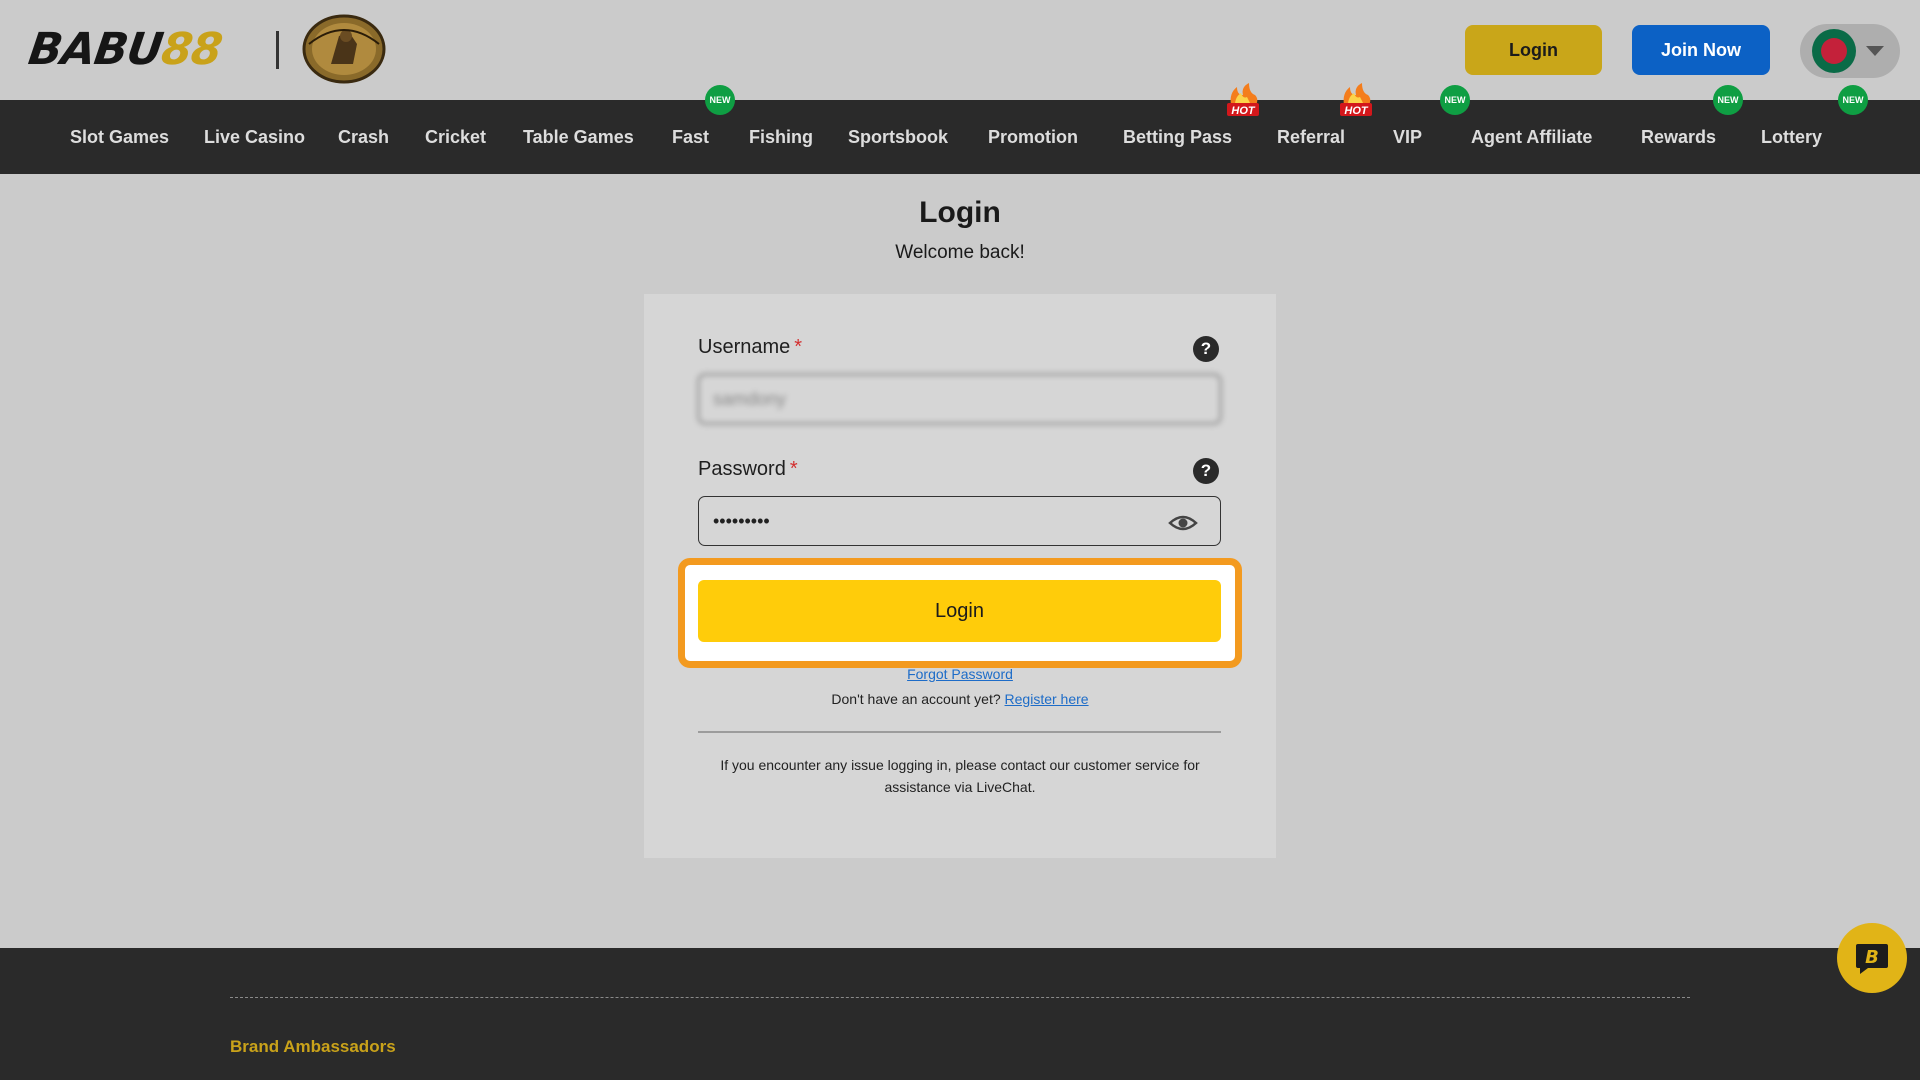 This screenshot has width=1920, height=1080. What do you see at coordinates (313, 1046) in the screenshot?
I see `footer-brand-ambassadors-heading: Brand Ambassadors` at bounding box center [313, 1046].